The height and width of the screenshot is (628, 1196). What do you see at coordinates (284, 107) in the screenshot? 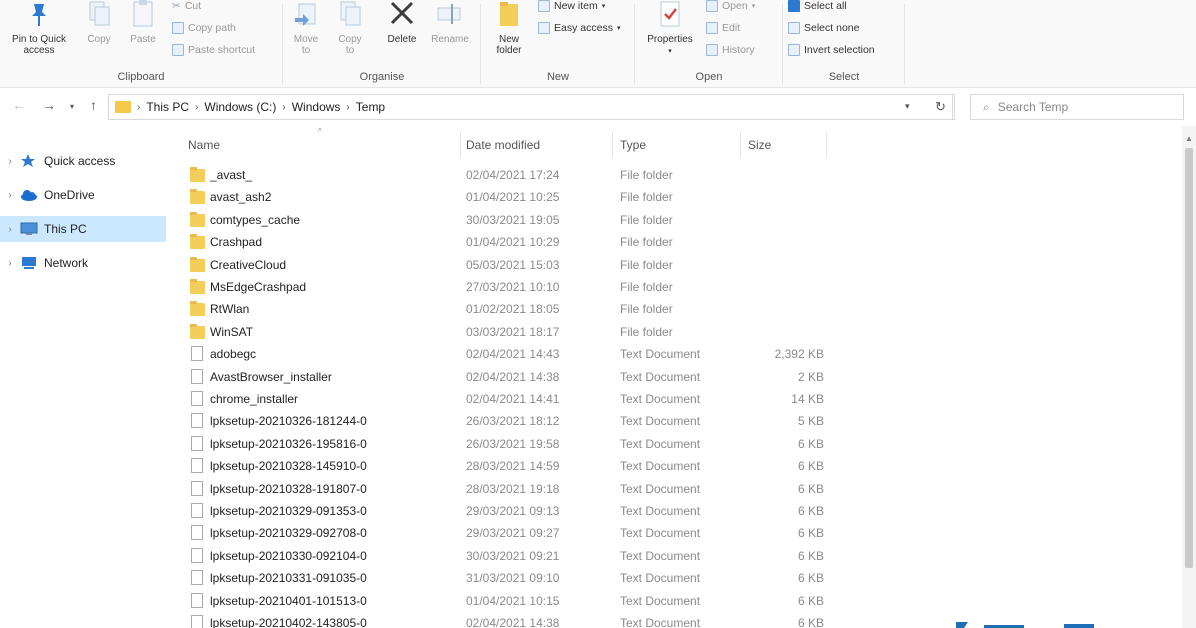
I see `chevron-right-icon: ›` at bounding box center [284, 107].